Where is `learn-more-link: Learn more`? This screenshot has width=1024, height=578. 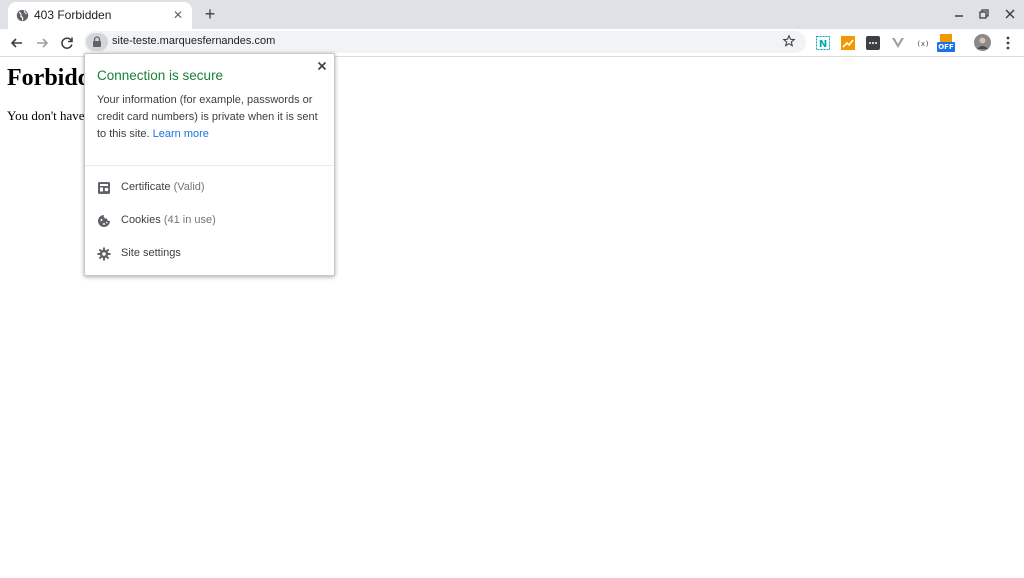 learn-more-link: Learn more is located at coordinates (181, 134).